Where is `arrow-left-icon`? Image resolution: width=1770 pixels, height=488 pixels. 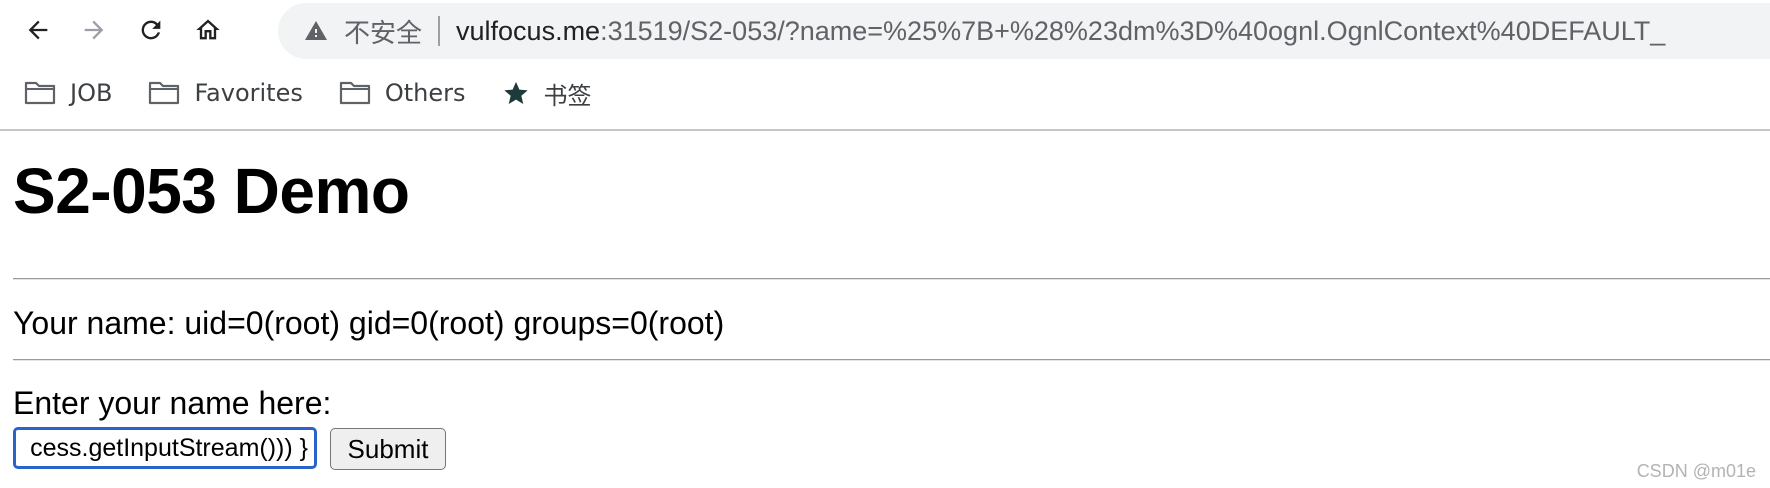 arrow-left-icon is located at coordinates (38, 30).